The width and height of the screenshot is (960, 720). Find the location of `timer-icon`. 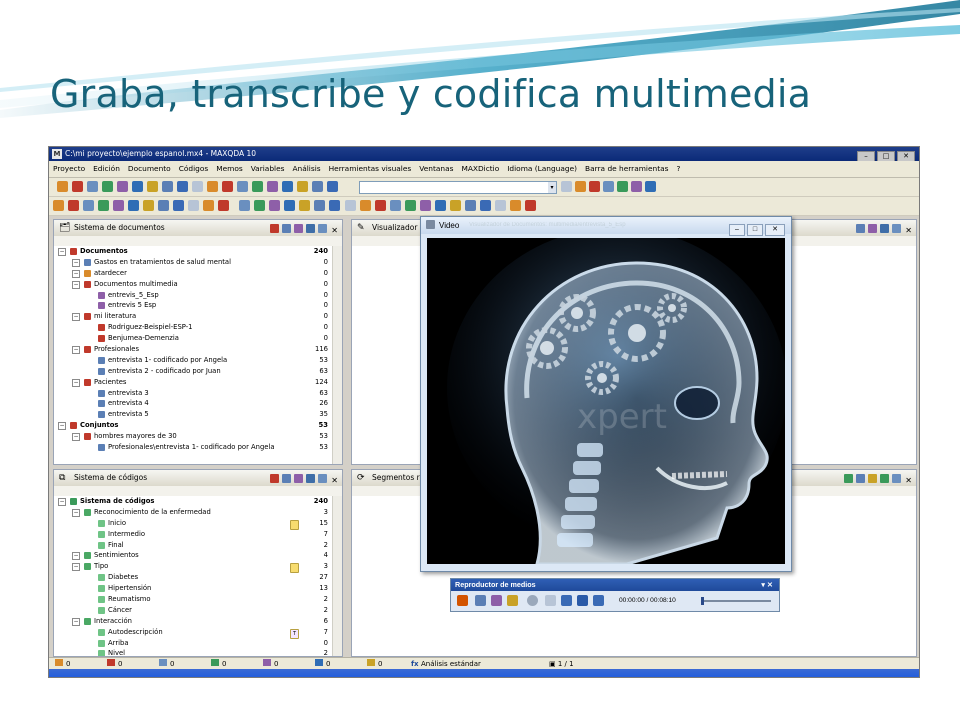

timer-icon is located at coordinates (532, 600).